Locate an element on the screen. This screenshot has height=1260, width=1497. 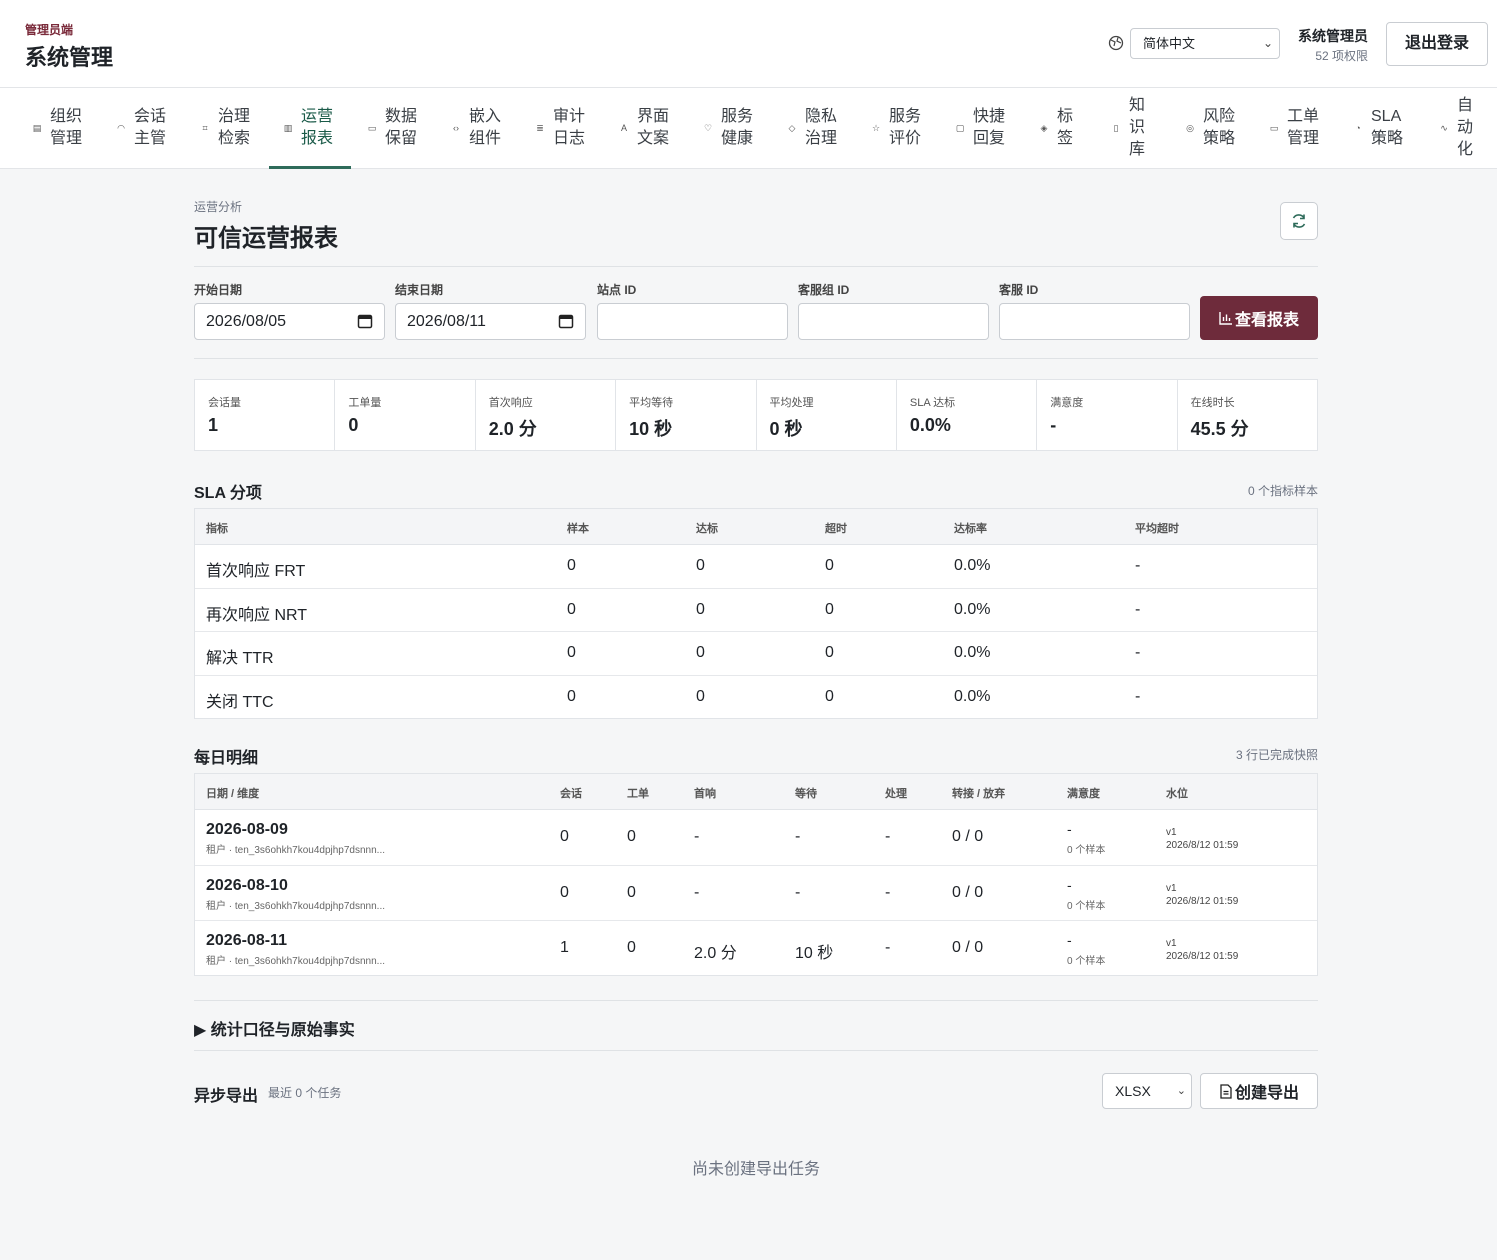
column-header: 超时 is located at coordinates (836, 529).